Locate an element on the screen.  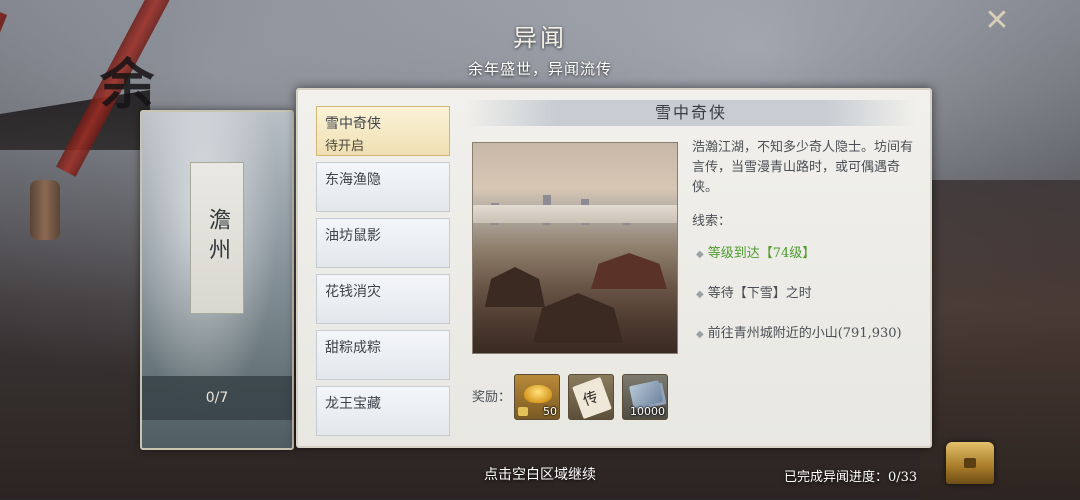
quest-item-tianzongchengzong: 甜粽成粽 is located at coordinates (383, 355).